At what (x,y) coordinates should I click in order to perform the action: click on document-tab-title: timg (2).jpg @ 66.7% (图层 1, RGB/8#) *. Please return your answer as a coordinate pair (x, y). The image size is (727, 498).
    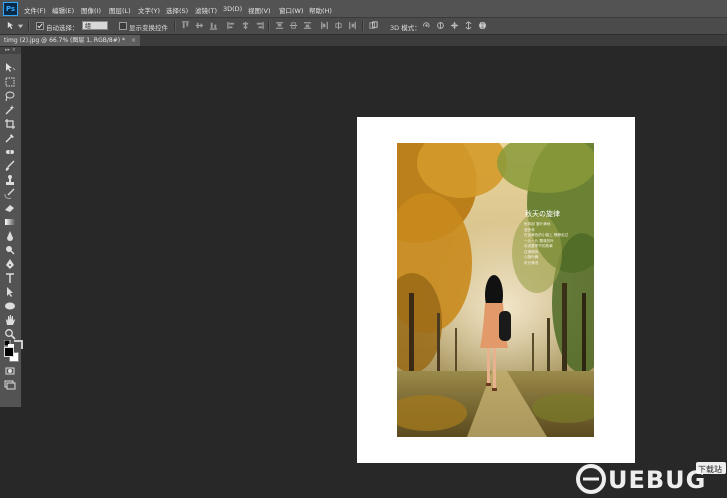
    Looking at the image, I should click on (64, 40).